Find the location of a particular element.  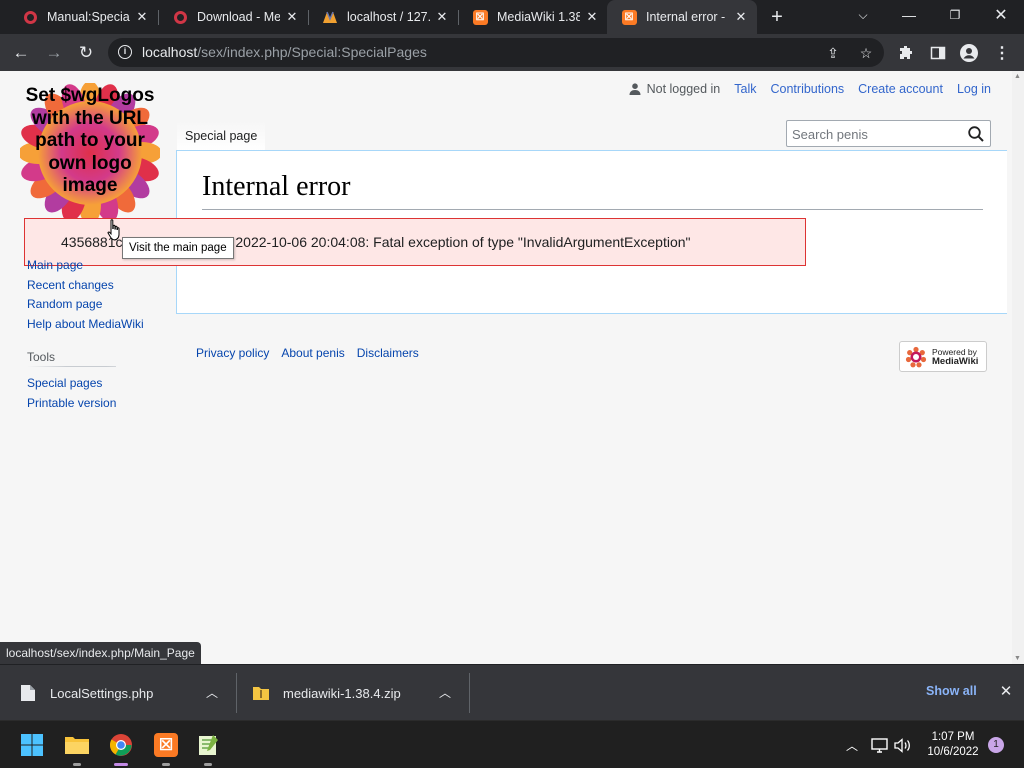

file-icon is located at coordinates (28, 693).